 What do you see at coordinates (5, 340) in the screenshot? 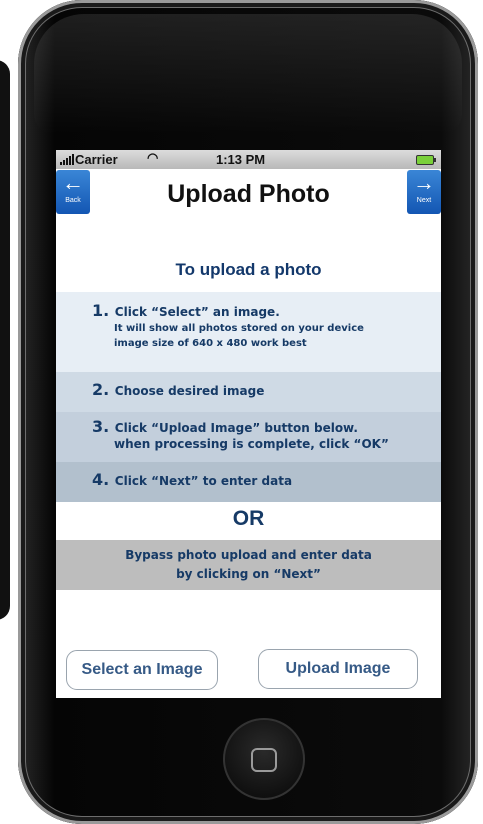
I see `background-device-edge` at bounding box center [5, 340].